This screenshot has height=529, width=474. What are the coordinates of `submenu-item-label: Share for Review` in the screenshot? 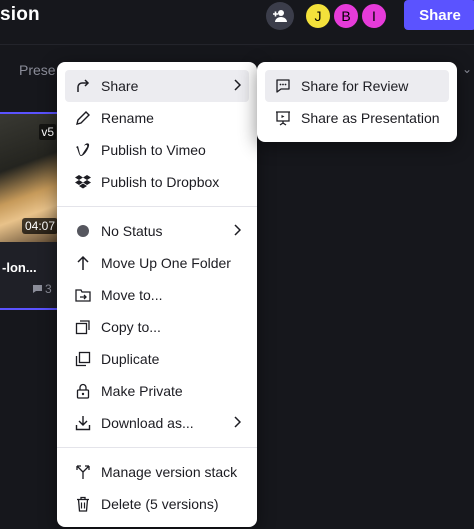 It's located at (355, 86).